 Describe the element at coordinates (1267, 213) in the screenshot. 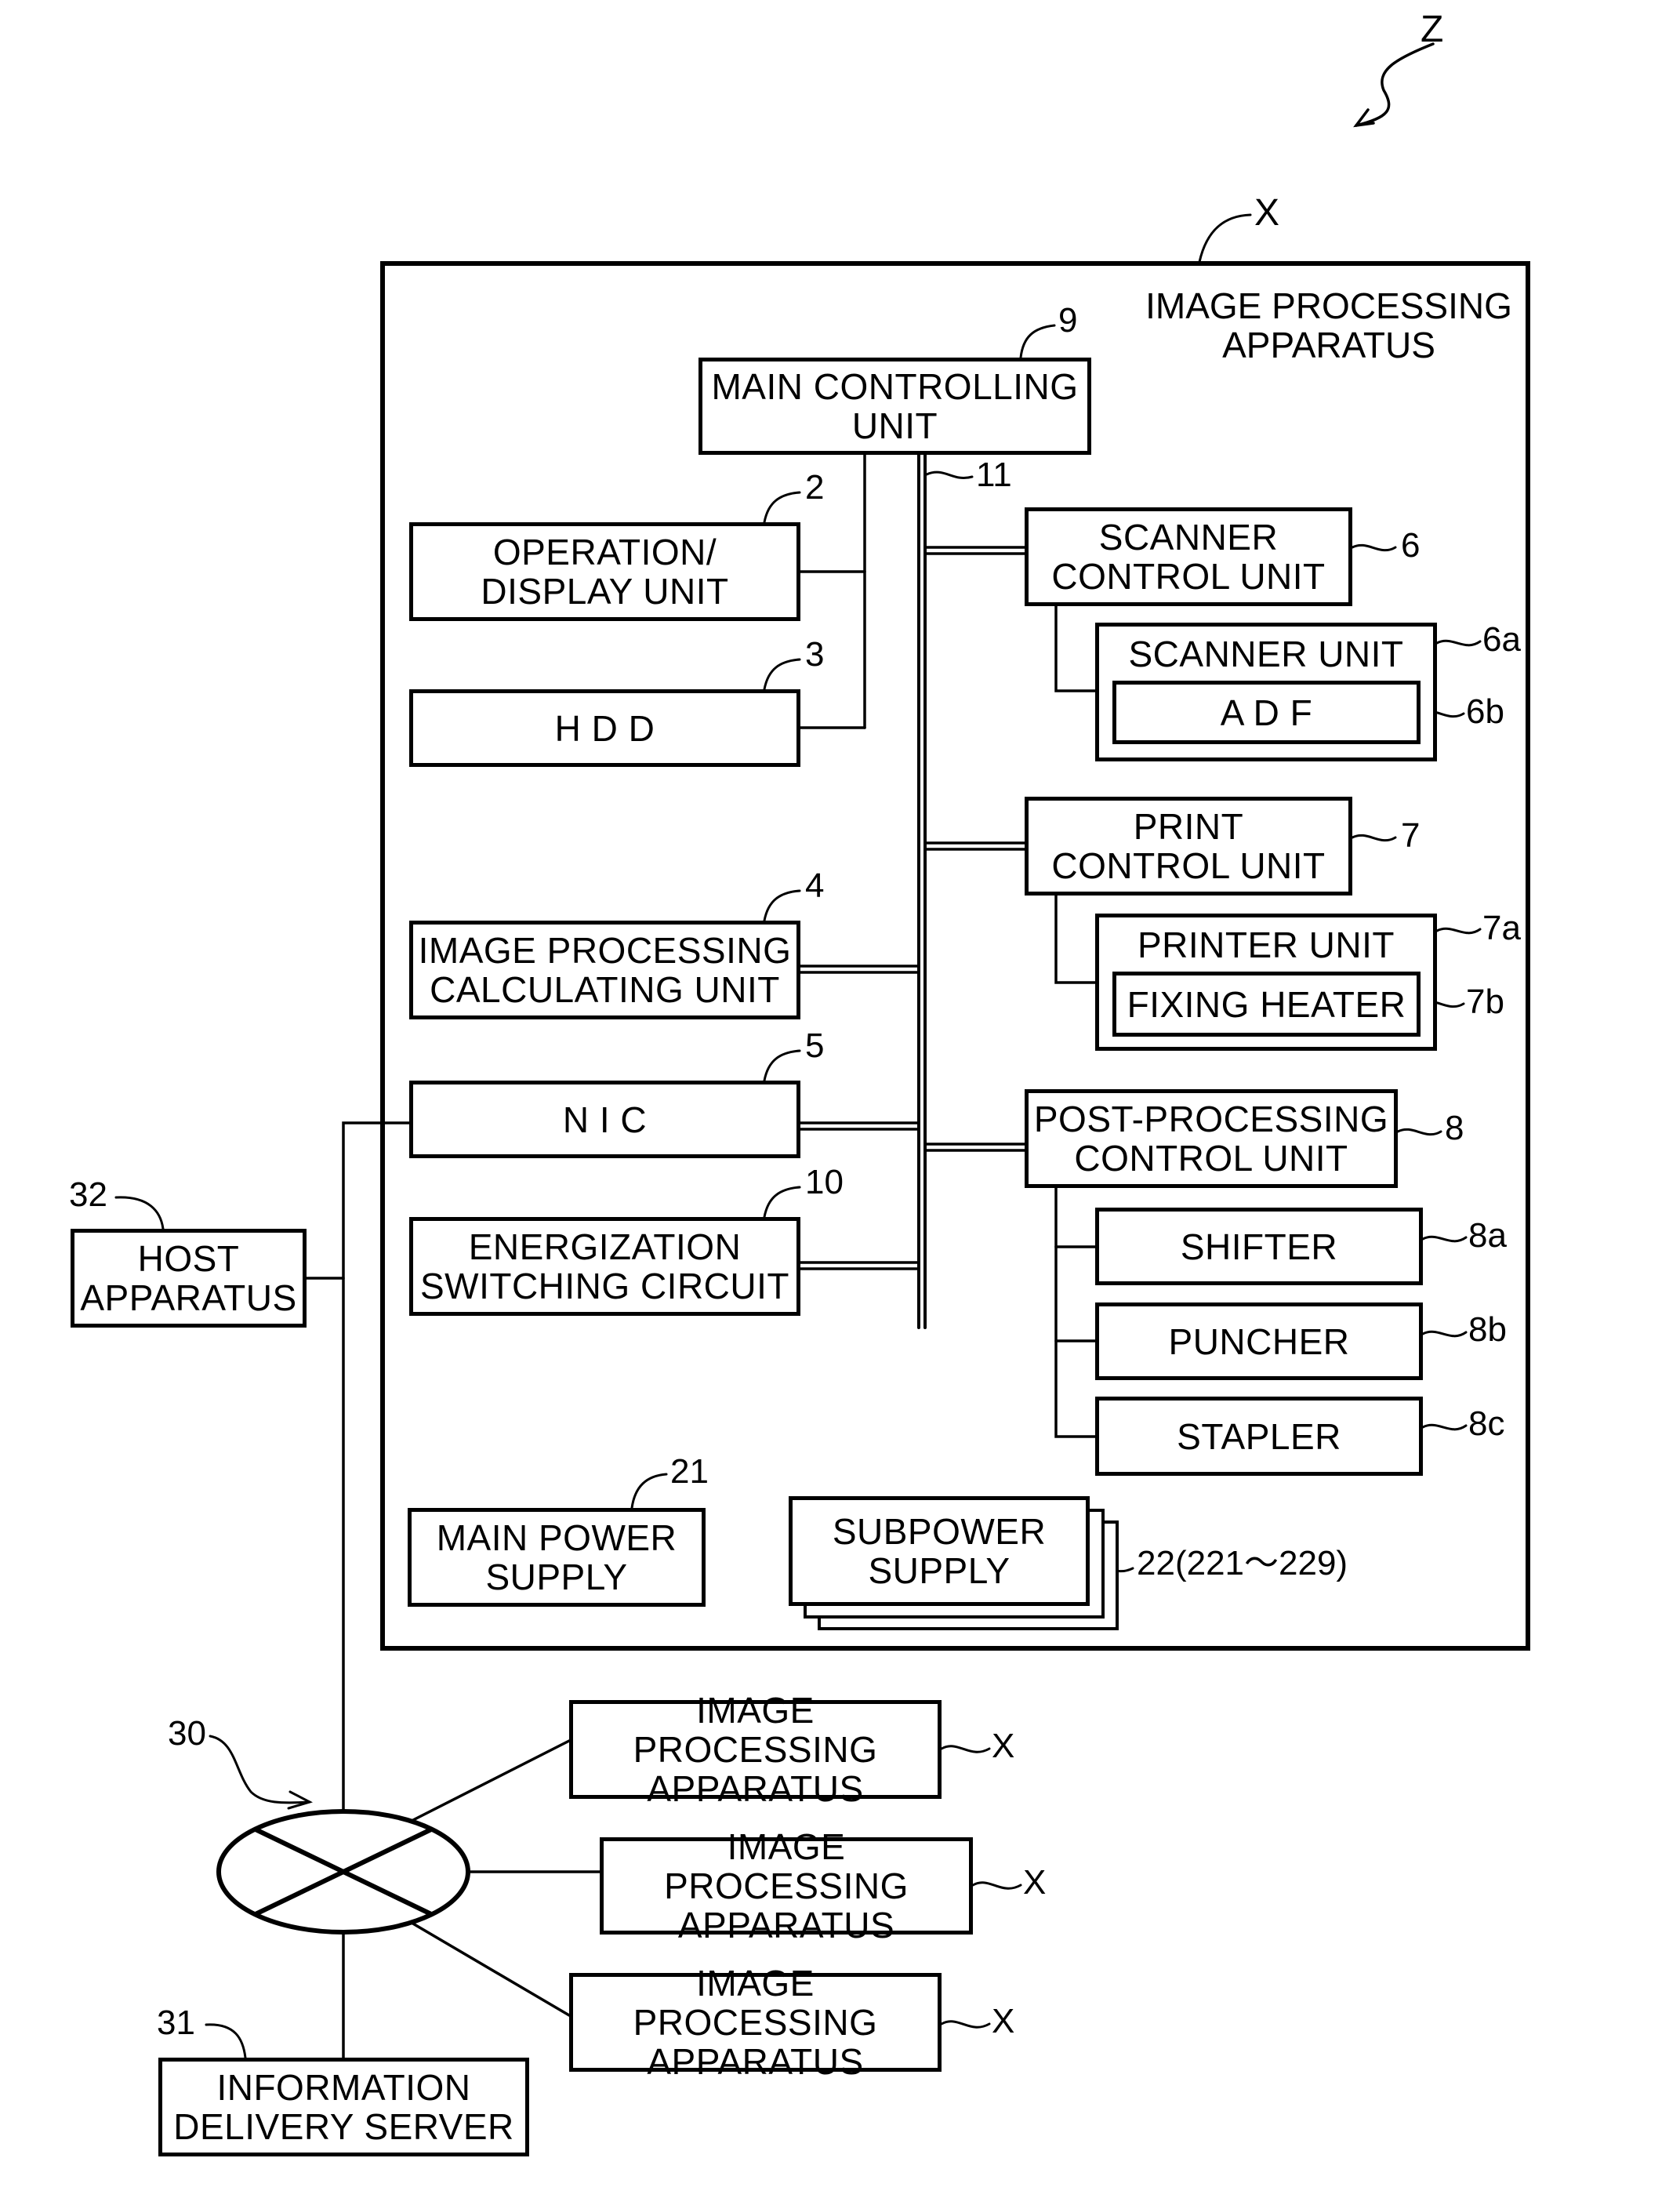

I see `apparatus-ref-label: X` at that location.